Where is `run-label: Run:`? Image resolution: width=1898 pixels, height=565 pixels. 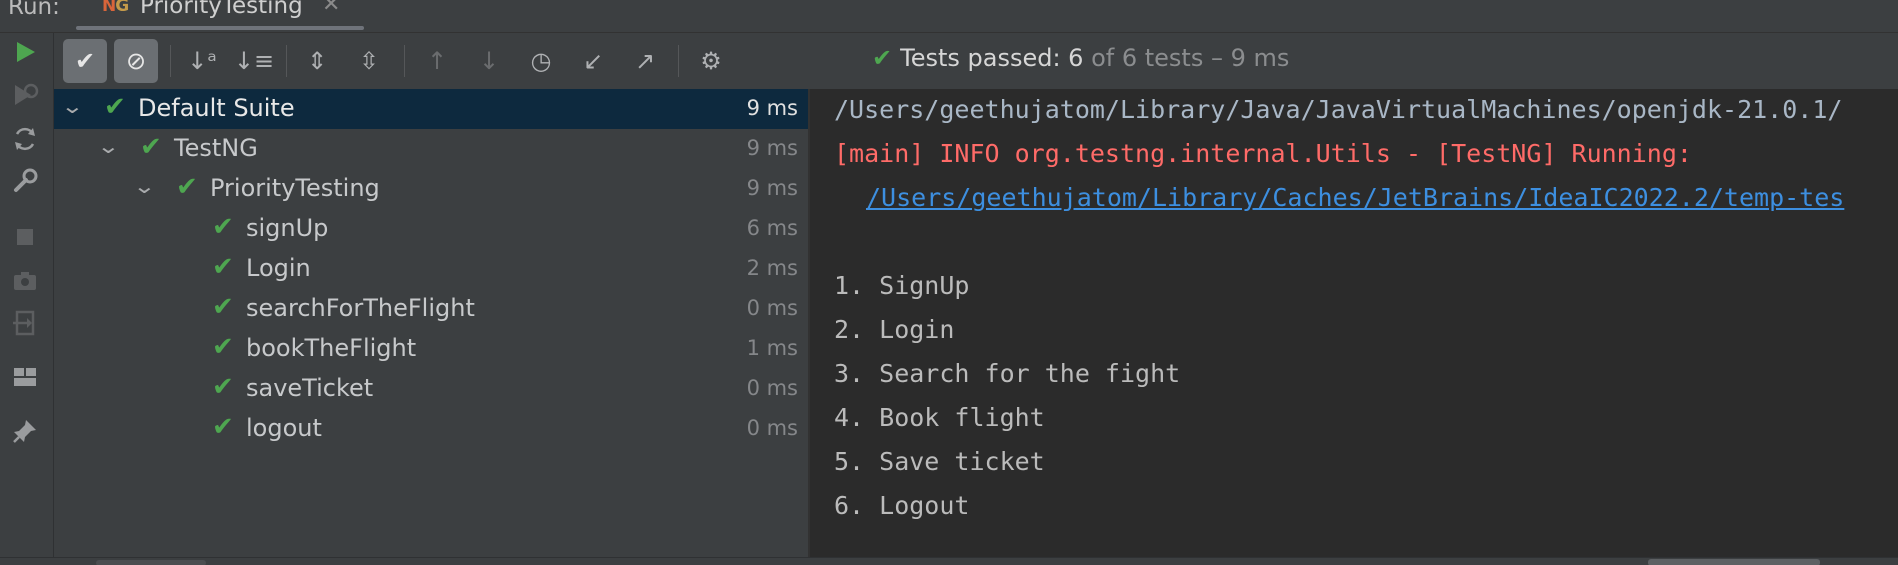
run-label: Run: is located at coordinates (34, 10).